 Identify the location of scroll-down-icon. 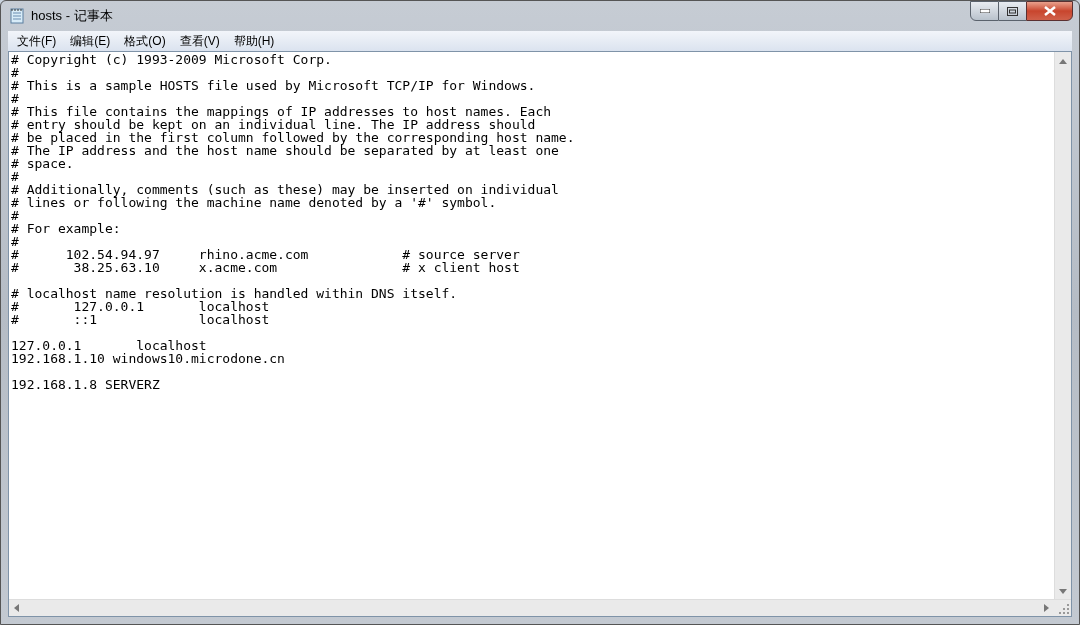
(1063, 591).